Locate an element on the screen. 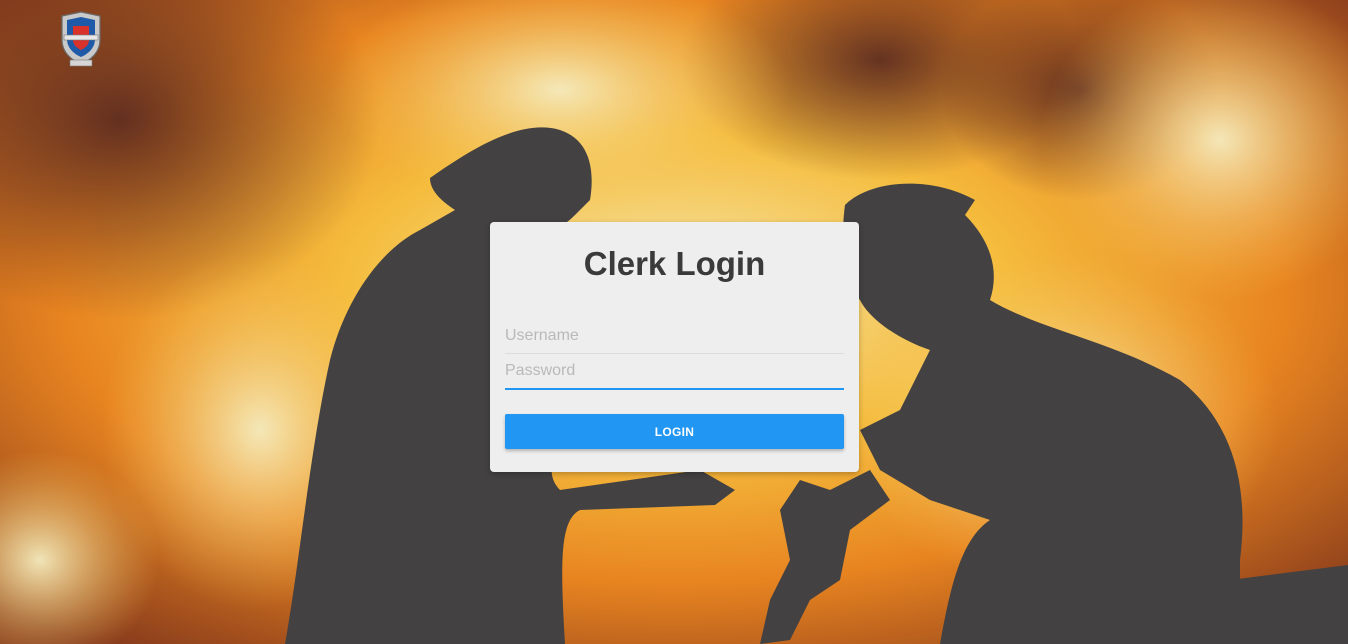 The image size is (1348, 644). username-input is located at coordinates (674, 337).